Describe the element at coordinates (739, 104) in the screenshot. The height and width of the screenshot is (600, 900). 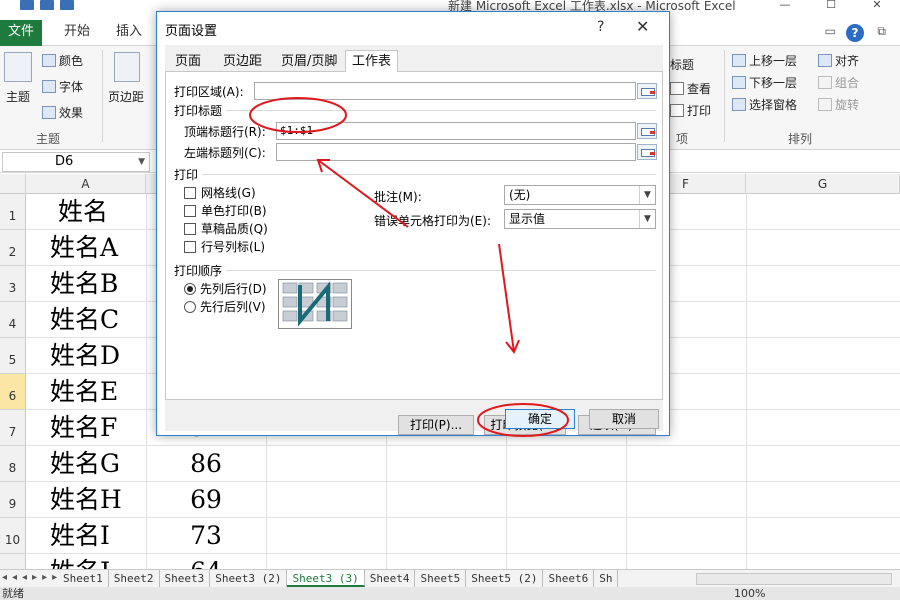
I see `selection-pane-icon` at that location.